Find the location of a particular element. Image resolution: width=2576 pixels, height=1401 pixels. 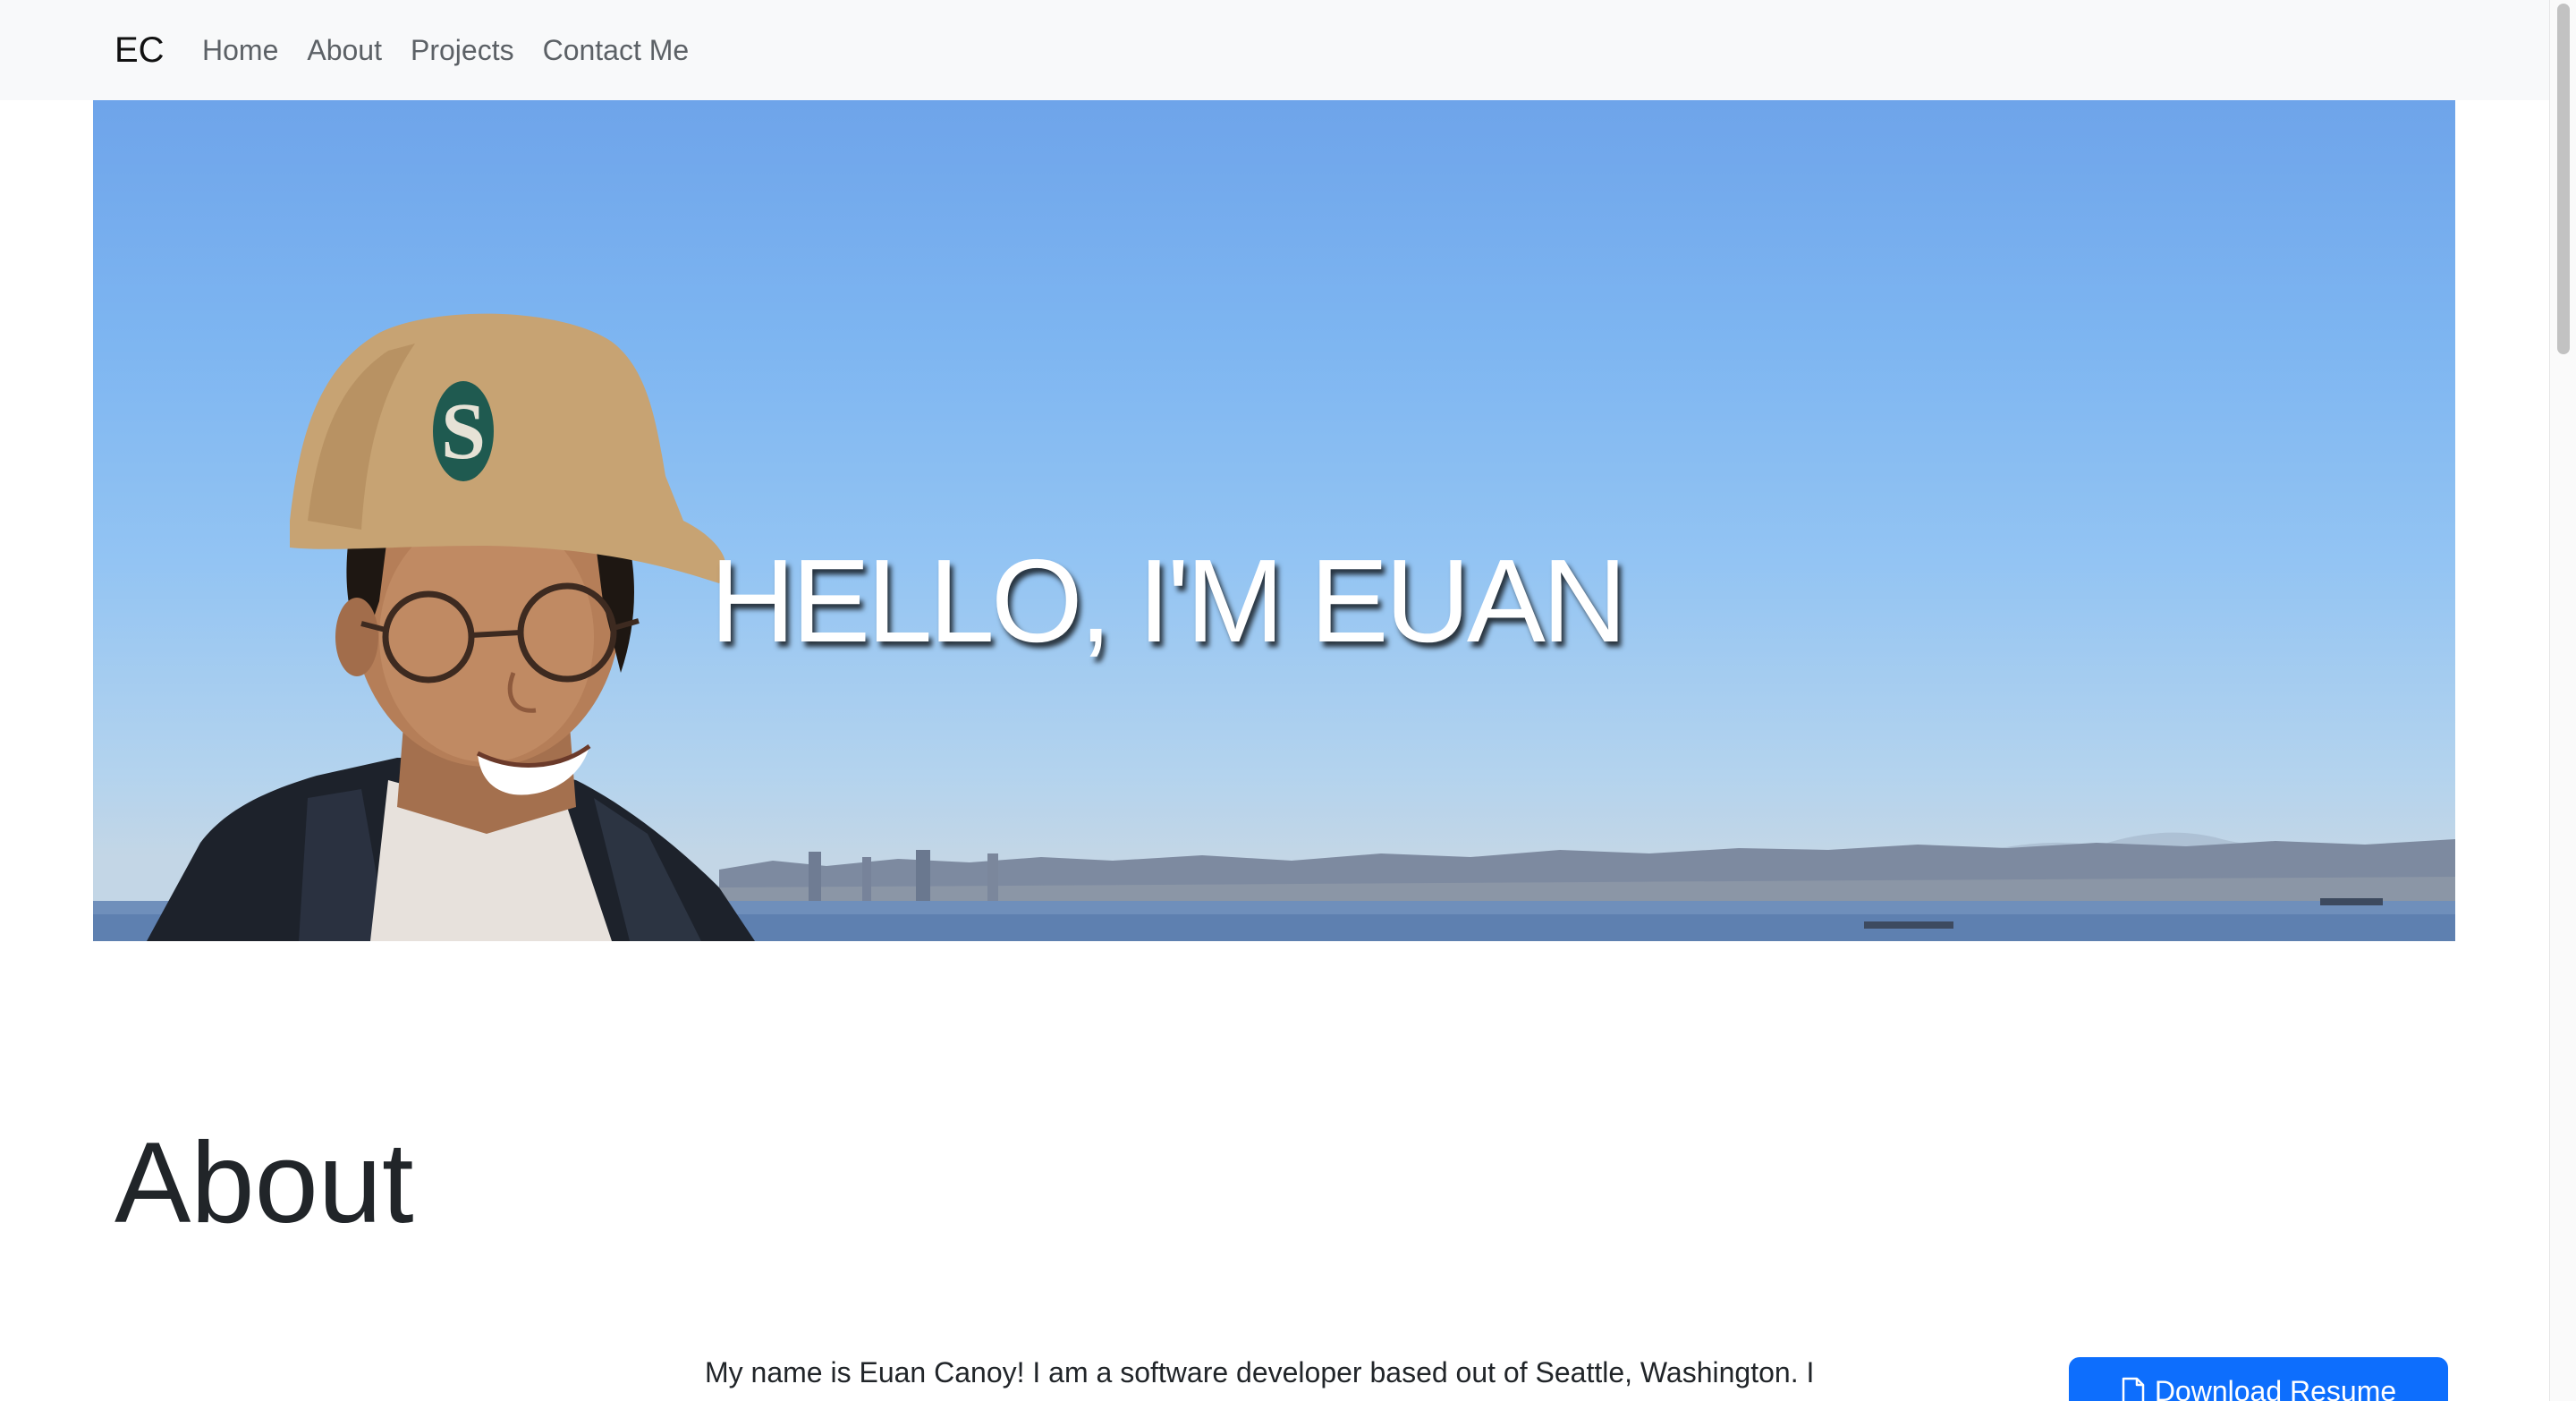

brand-logo: EC is located at coordinates (139, 50).